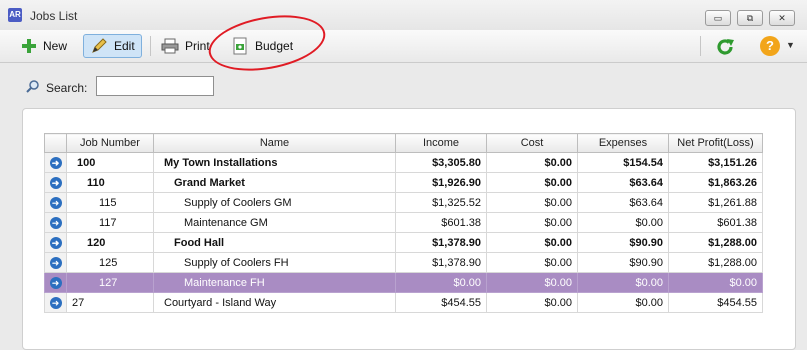  I want to click on help-icon: ?, so click(770, 46).